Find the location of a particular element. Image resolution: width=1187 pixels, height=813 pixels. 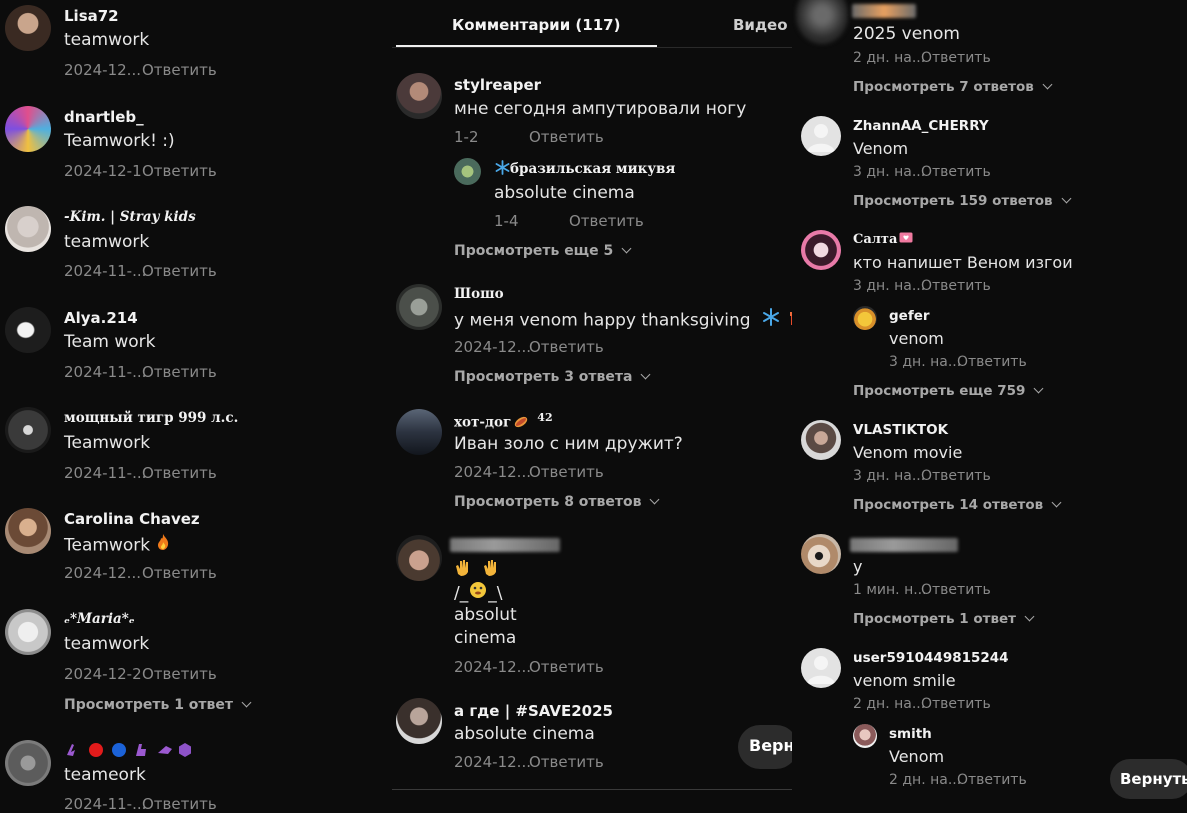

username: -𝑲𝒊𝒎. | 𝑺𝒕𝒓𝒂𝒚 𝒌𝒊𝒅𝒔 is located at coordinates (130, 217).